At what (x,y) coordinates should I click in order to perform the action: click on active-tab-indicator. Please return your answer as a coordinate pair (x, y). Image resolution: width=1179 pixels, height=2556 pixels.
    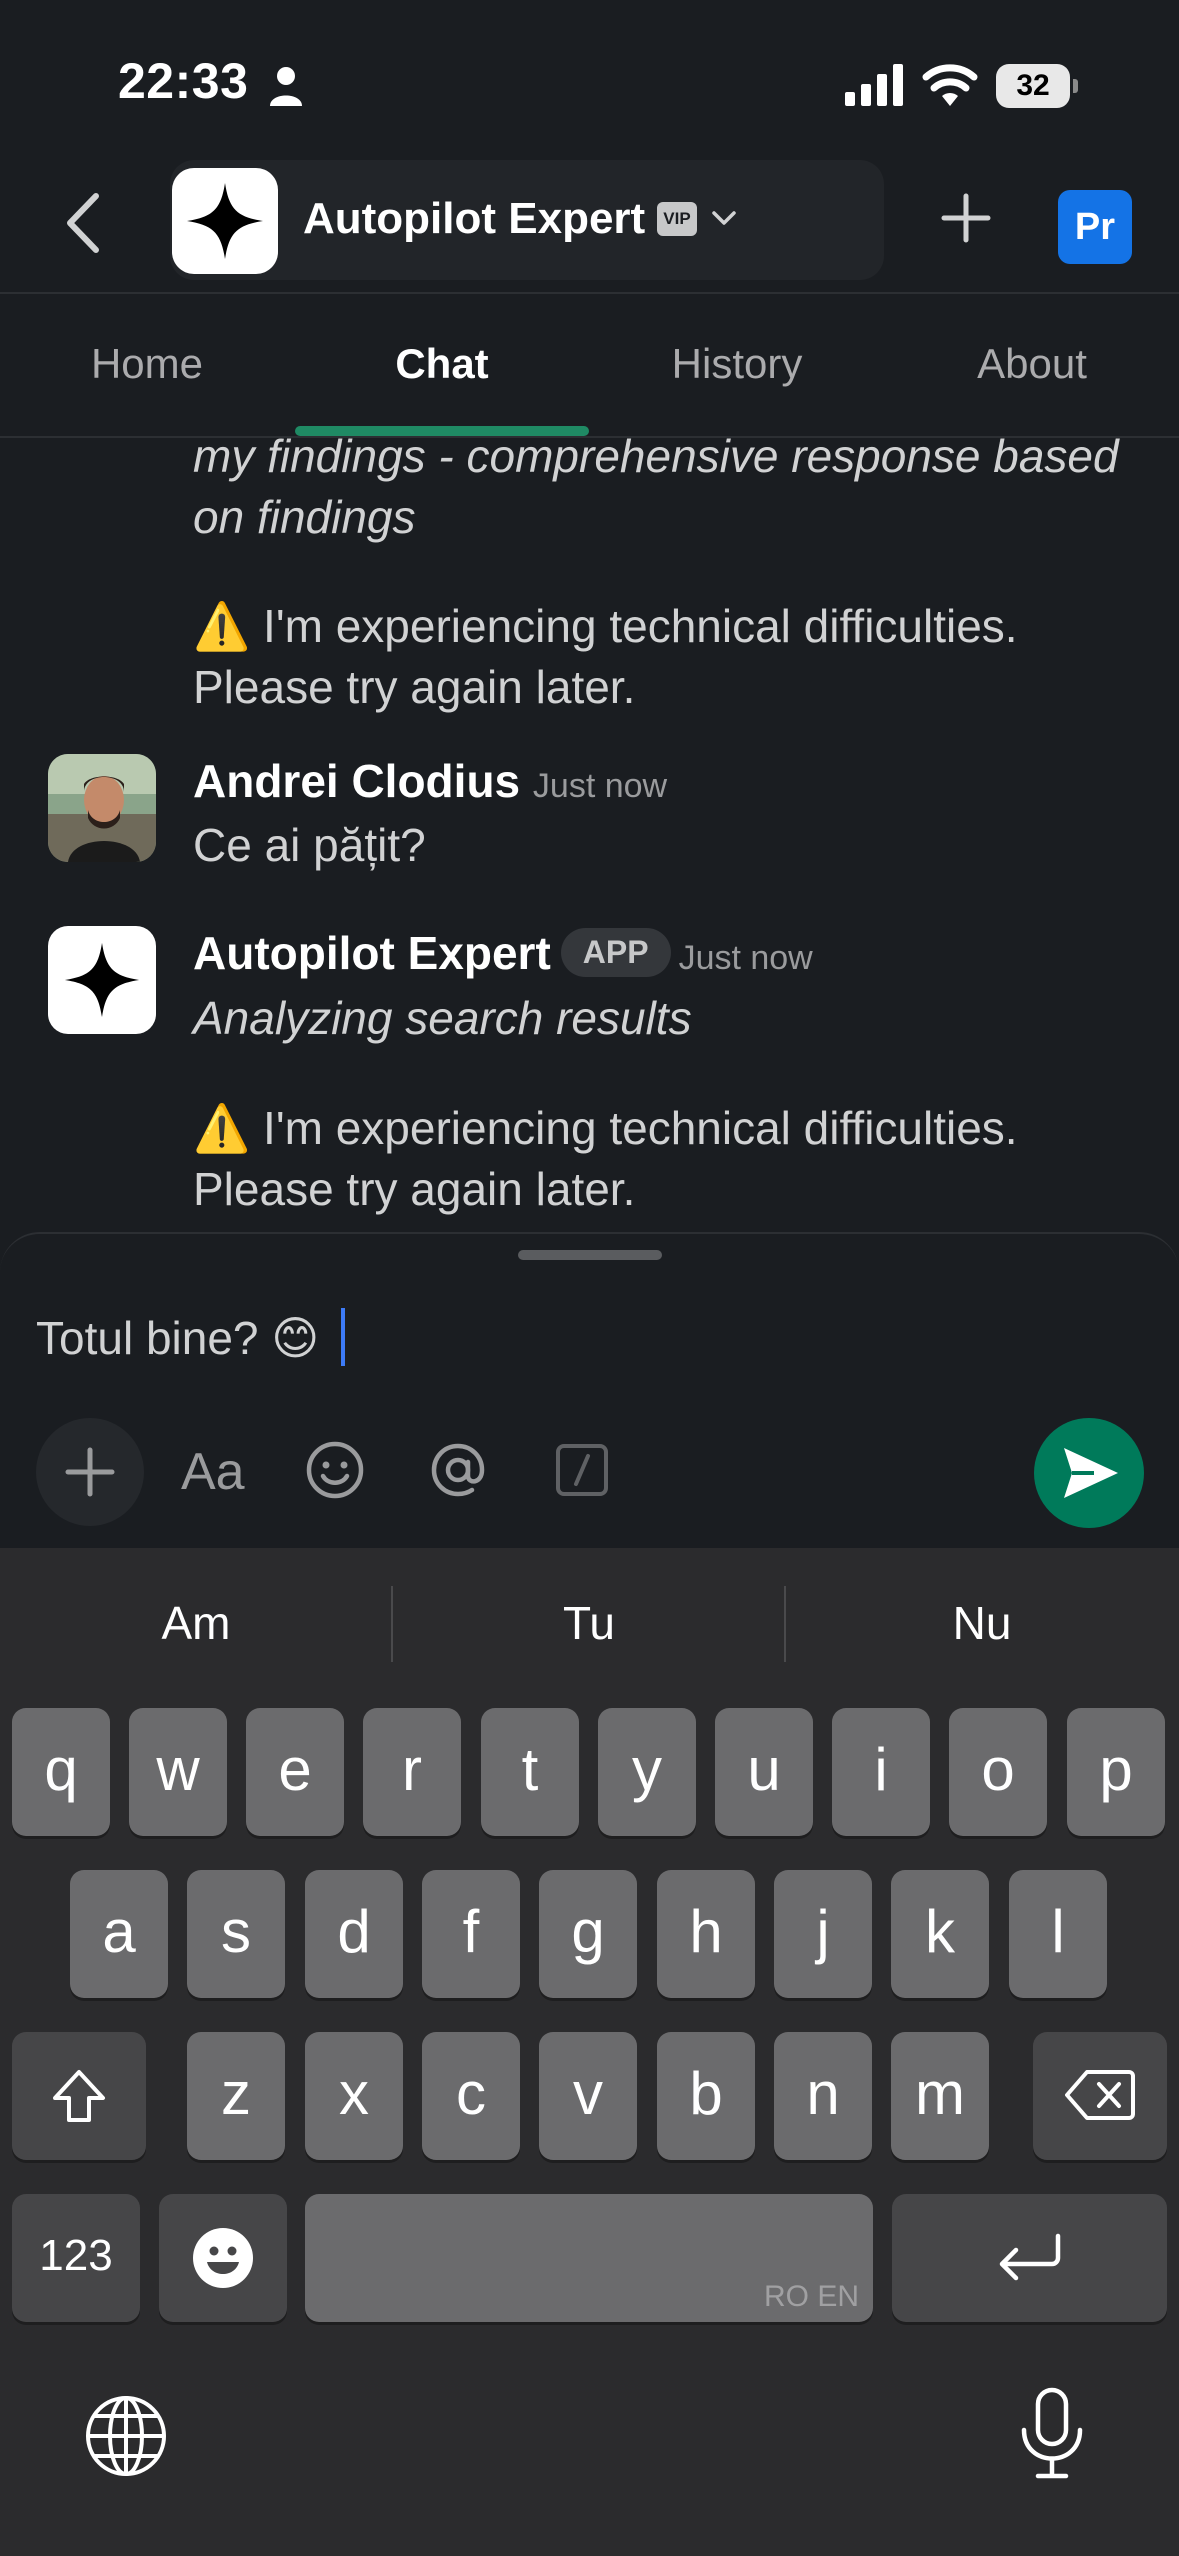
    Looking at the image, I should click on (442, 431).